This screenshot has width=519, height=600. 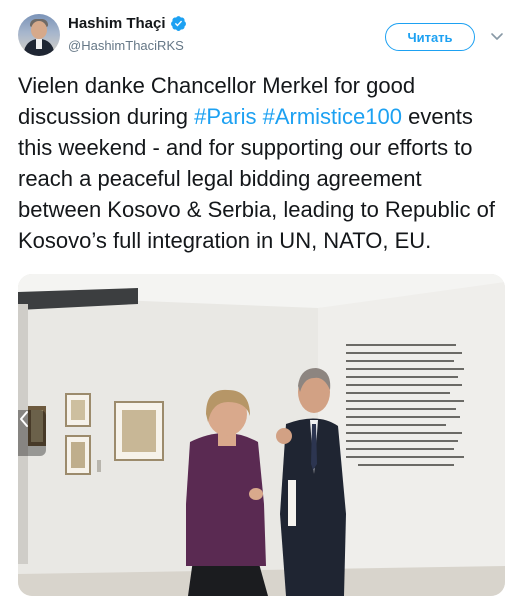 I want to click on author-display-name: Hashim Thaçi, so click(x=117, y=23).